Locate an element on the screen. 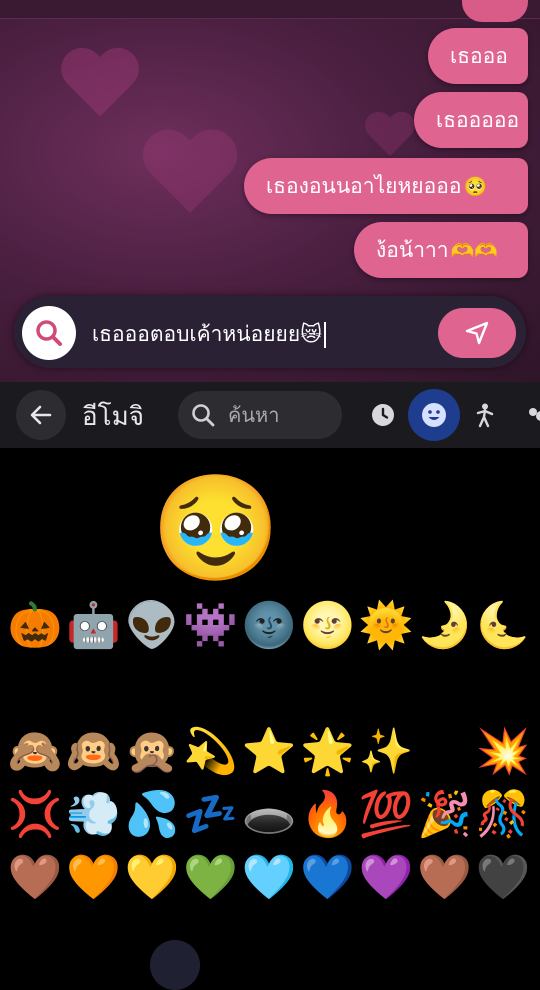 The height and width of the screenshot is (990, 540). emoji-key: 💯 is located at coordinates (386, 815).